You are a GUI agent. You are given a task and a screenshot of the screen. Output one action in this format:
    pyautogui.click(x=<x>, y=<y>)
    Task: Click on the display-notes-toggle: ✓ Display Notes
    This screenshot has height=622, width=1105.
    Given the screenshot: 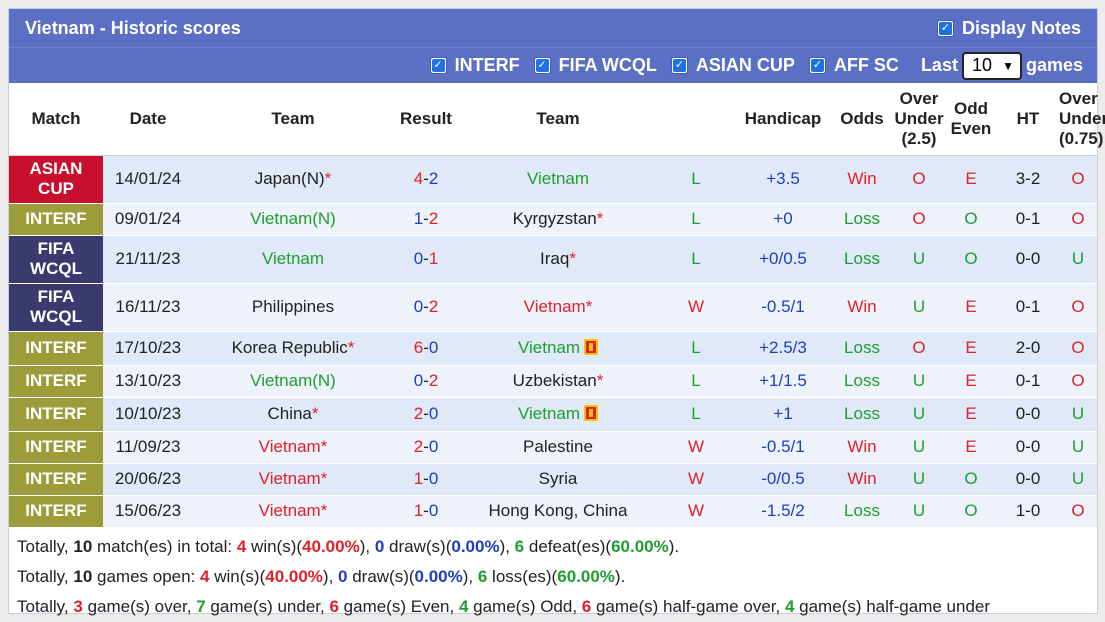 What is the action you would take?
    pyautogui.click(x=1008, y=28)
    